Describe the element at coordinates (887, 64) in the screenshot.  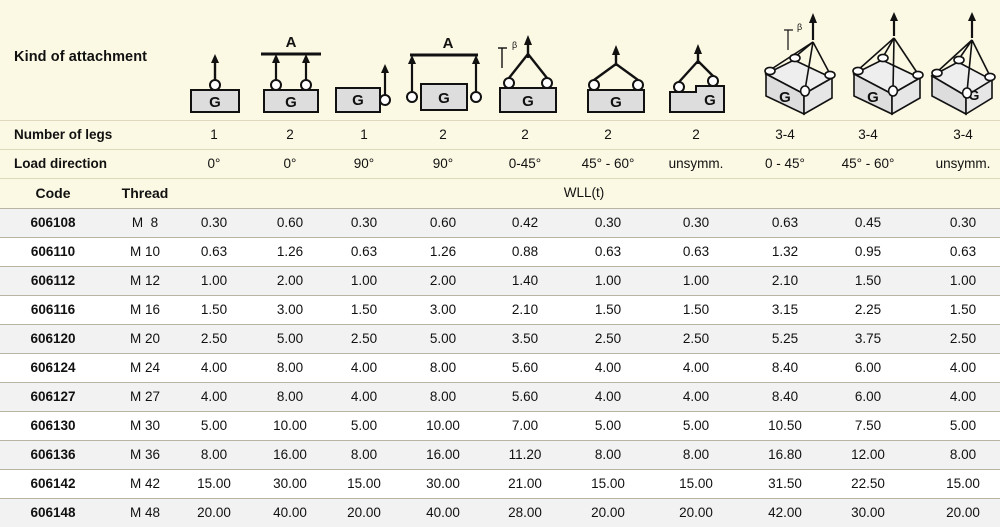
I see `four-leg-box-wide-sling-icon: G` at that location.